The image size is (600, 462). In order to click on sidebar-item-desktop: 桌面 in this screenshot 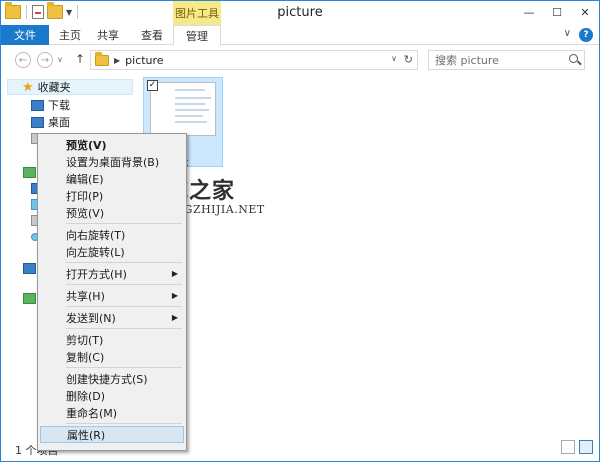, I will do `click(50, 122)`.